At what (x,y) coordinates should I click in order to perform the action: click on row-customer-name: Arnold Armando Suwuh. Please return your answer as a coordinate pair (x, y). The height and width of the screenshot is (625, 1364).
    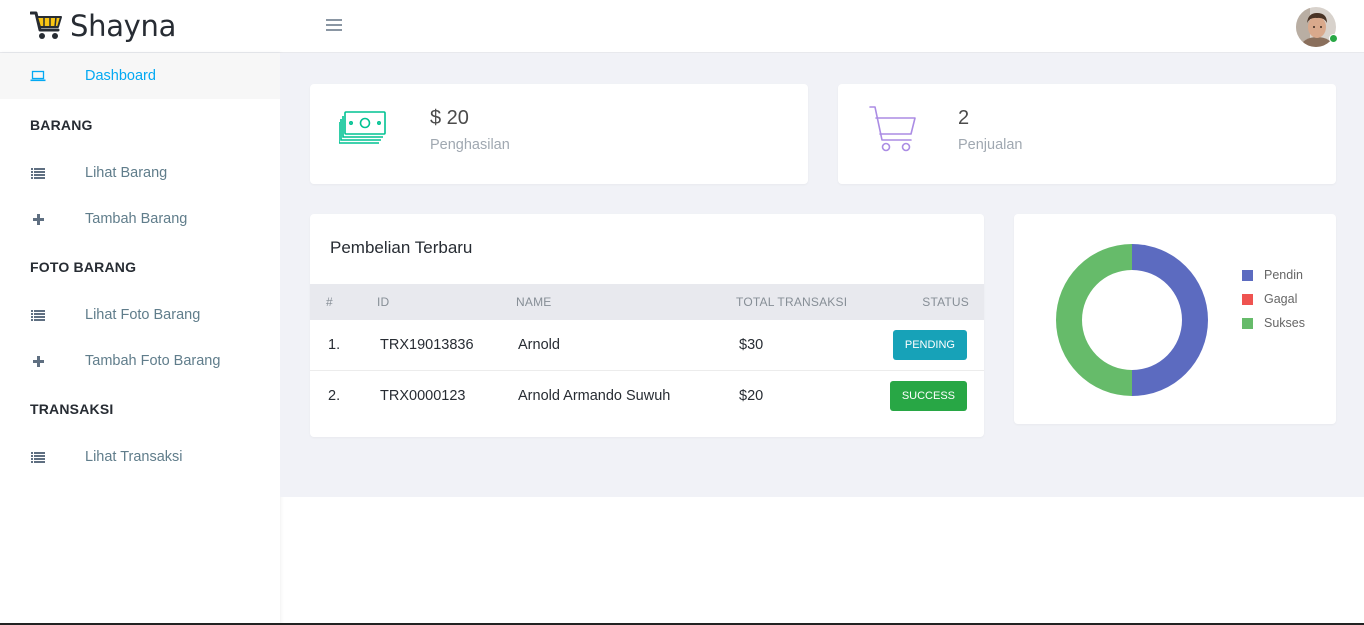
    Looking at the image, I should click on (594, 396).